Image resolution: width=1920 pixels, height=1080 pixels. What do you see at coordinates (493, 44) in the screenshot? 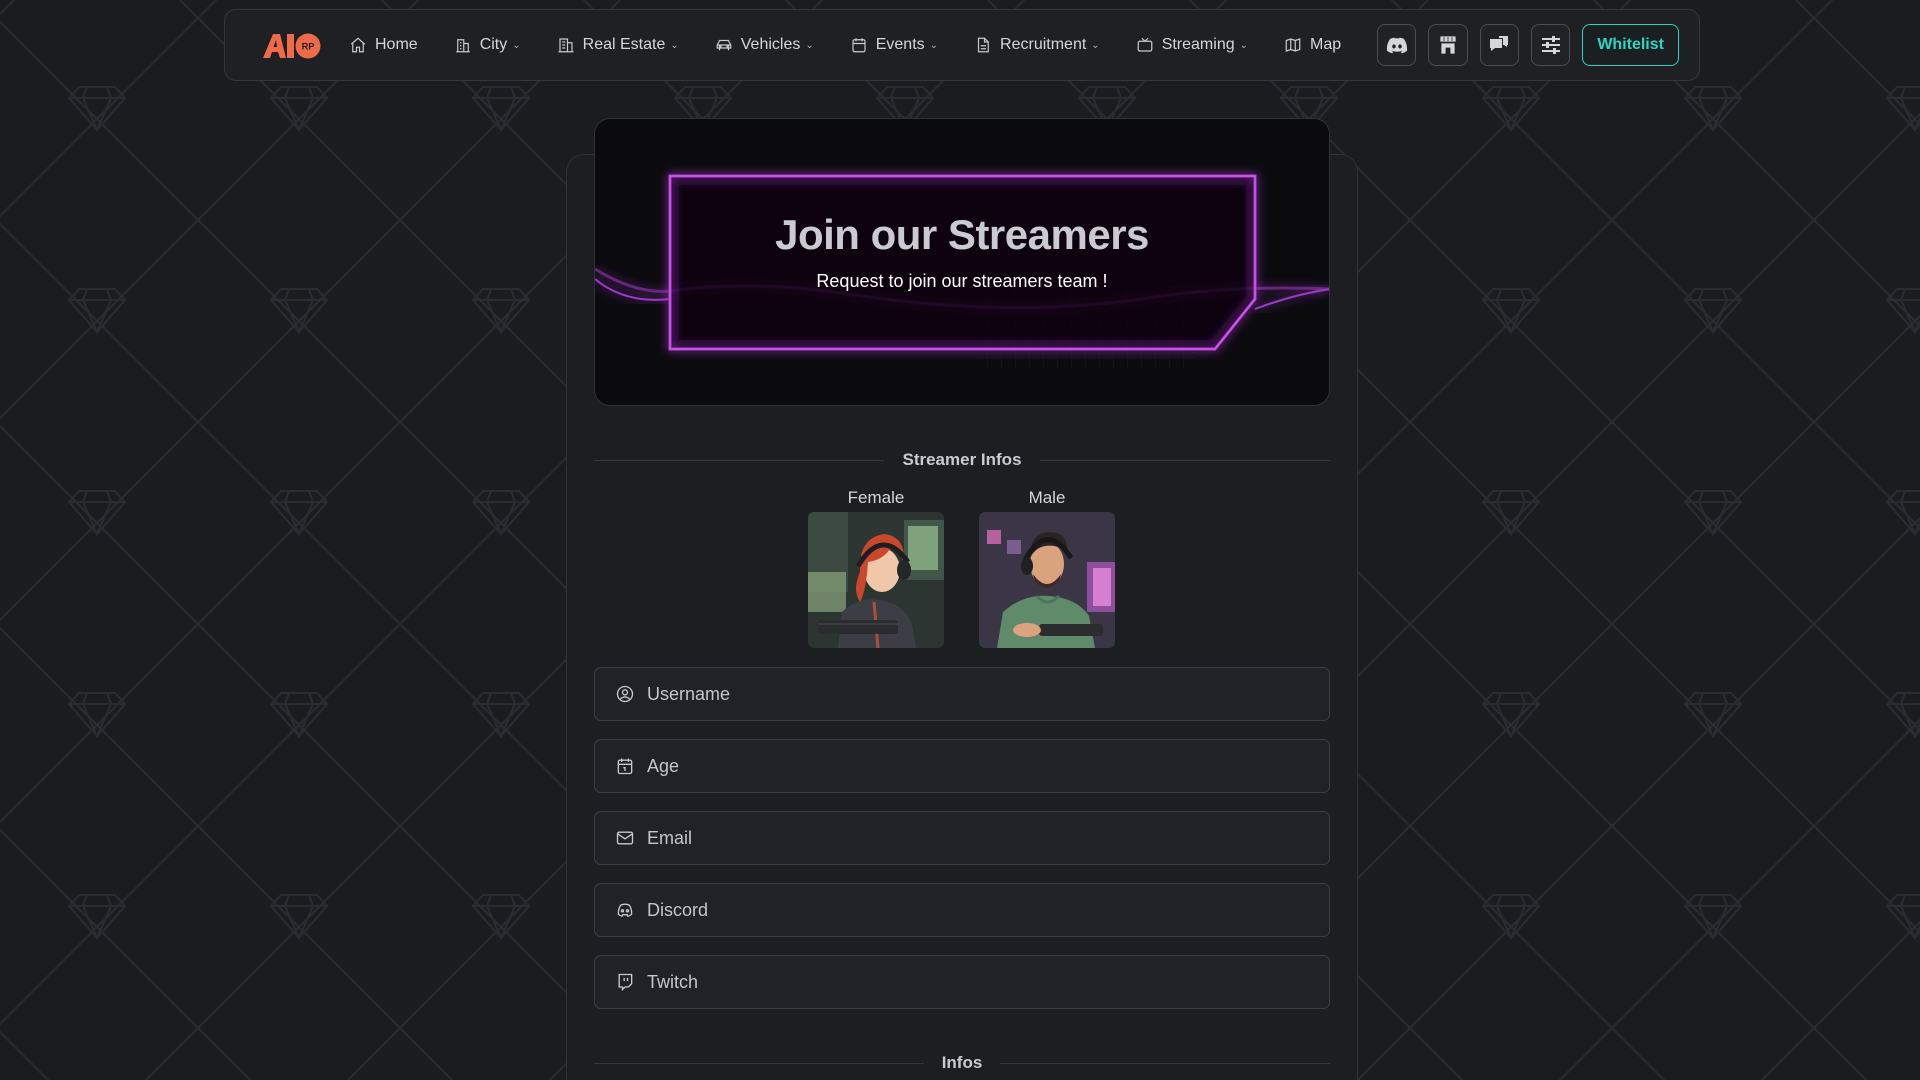
I see `nav-city-label: City` at bounding box center [493, 44].